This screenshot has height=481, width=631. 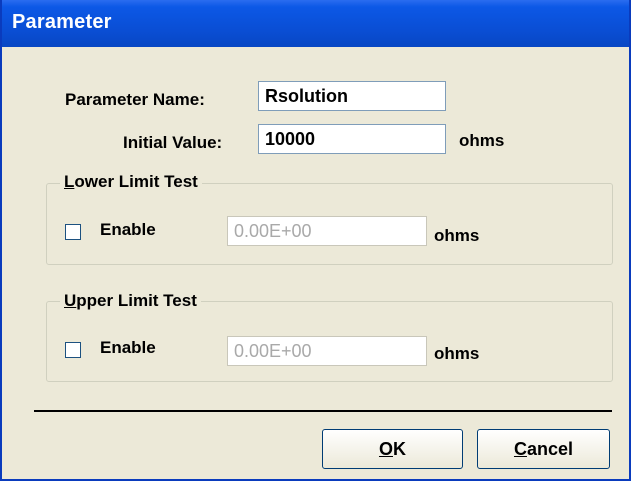 I want to click on separator-line, so click(x=323, y=411).